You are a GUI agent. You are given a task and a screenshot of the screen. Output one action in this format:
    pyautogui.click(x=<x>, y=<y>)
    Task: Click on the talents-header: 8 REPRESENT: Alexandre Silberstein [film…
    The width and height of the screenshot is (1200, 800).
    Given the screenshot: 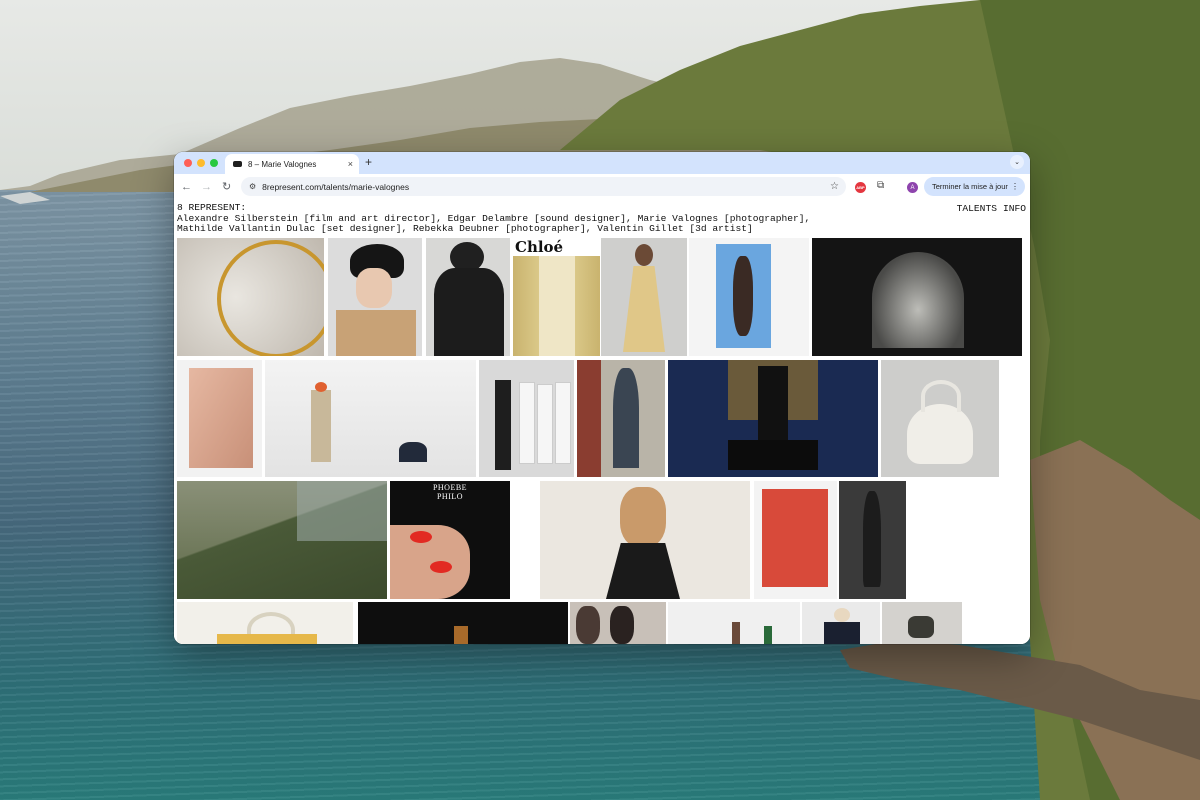 What is the action you would take?
    pyautogui.click(x=527, y=218)
    